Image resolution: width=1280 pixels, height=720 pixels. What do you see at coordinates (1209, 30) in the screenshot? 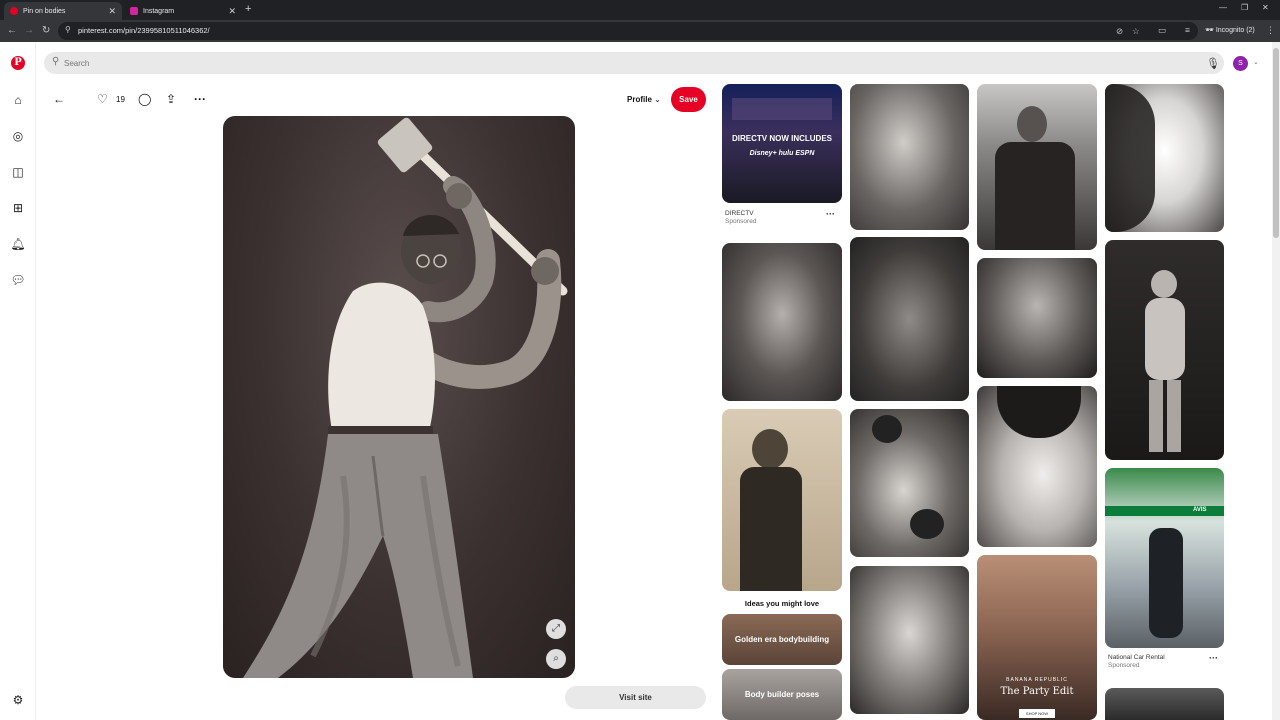
I see `incognito-icon: 🕶` at bounding box center [1209, 30].